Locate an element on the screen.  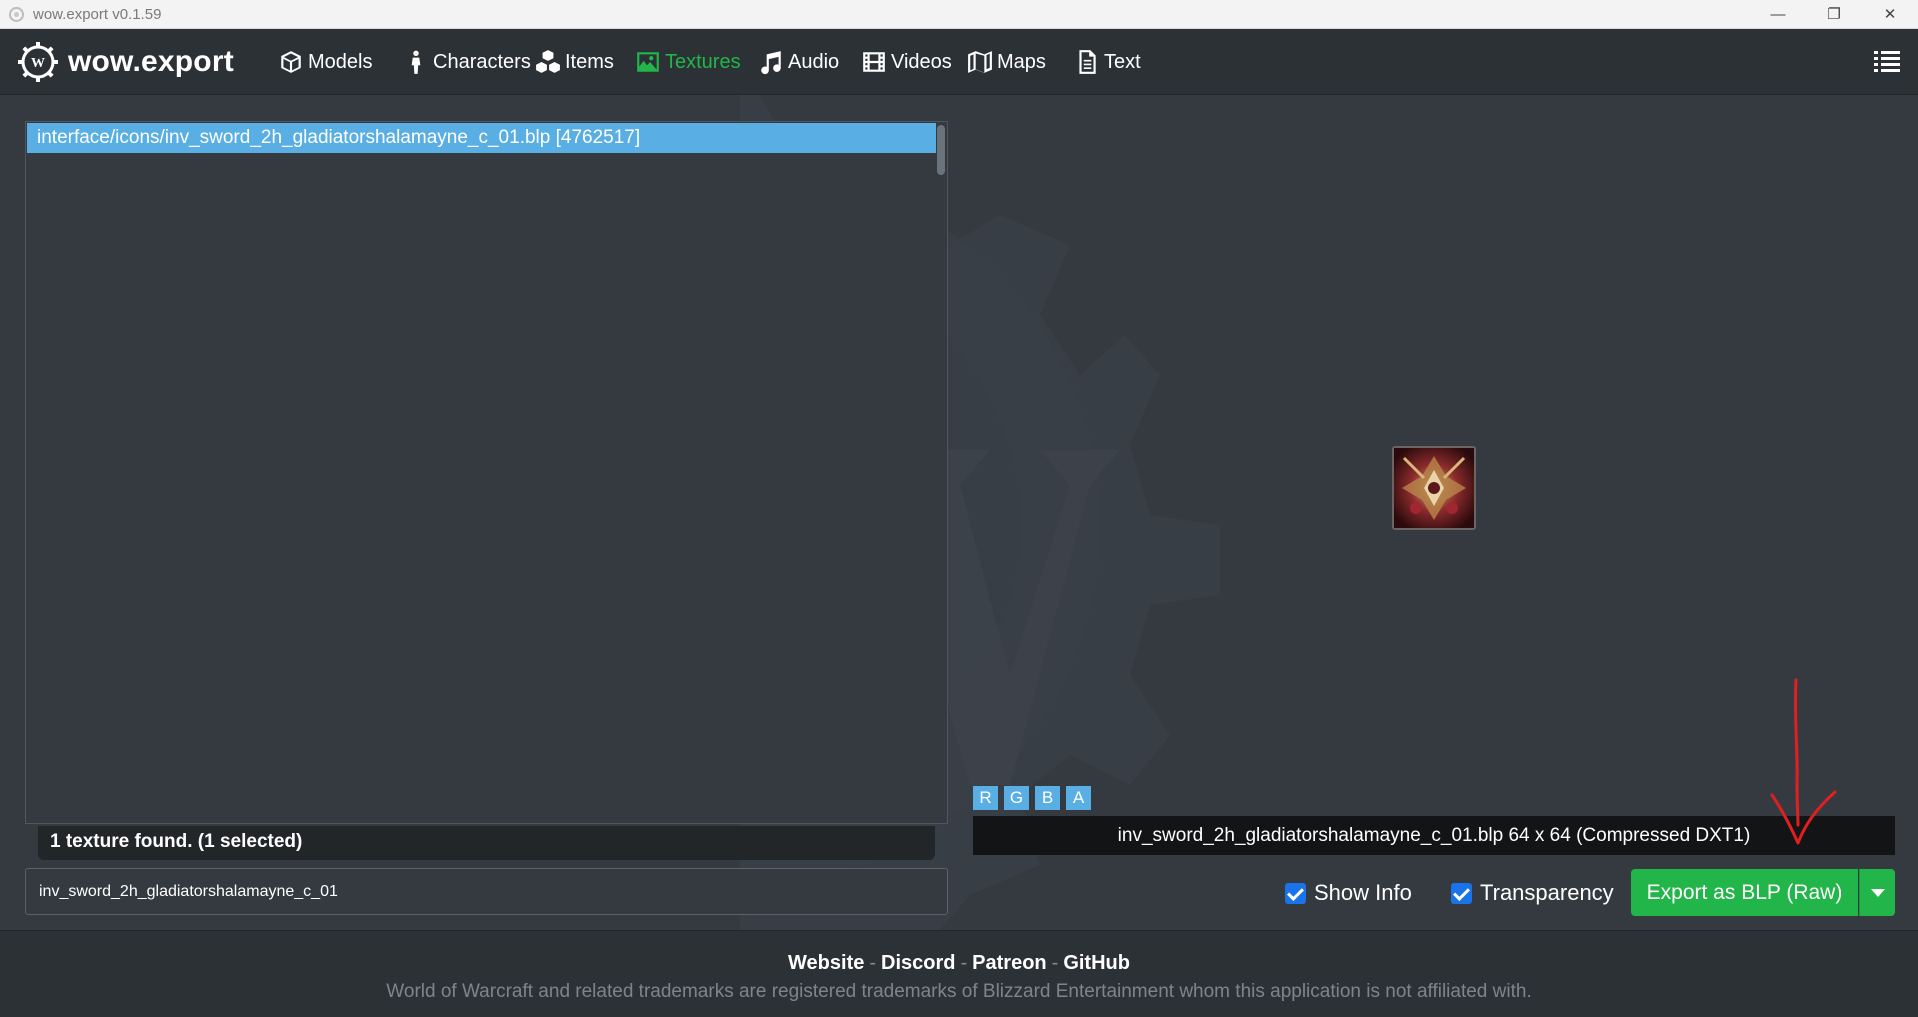
window-title: wow.export v0.1.59 is located at coordinates (97, 14).